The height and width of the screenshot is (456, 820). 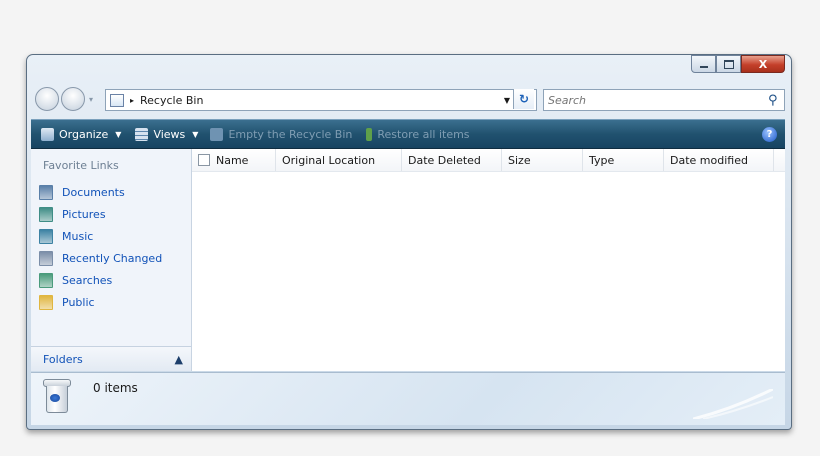 What do you see at coordinates (769, 134) in the screenshot?
I see `help-icon: ?` at bounding box center [769, 134].